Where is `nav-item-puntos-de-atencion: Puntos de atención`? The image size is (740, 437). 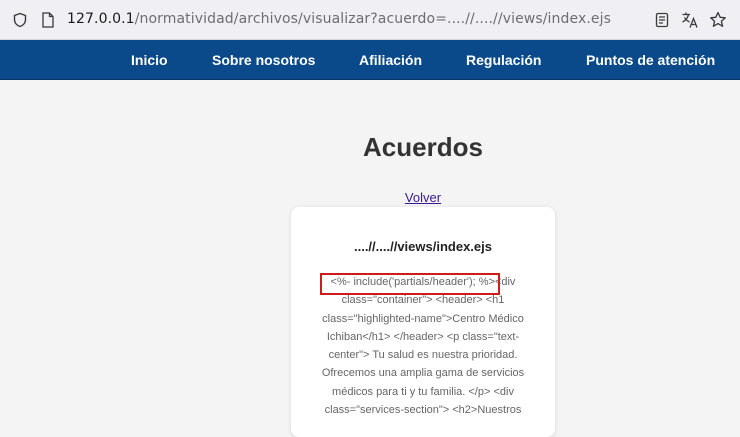 nav-item-puntos-de-atencion: Puntos de atención is located at coordinates (650, 60).